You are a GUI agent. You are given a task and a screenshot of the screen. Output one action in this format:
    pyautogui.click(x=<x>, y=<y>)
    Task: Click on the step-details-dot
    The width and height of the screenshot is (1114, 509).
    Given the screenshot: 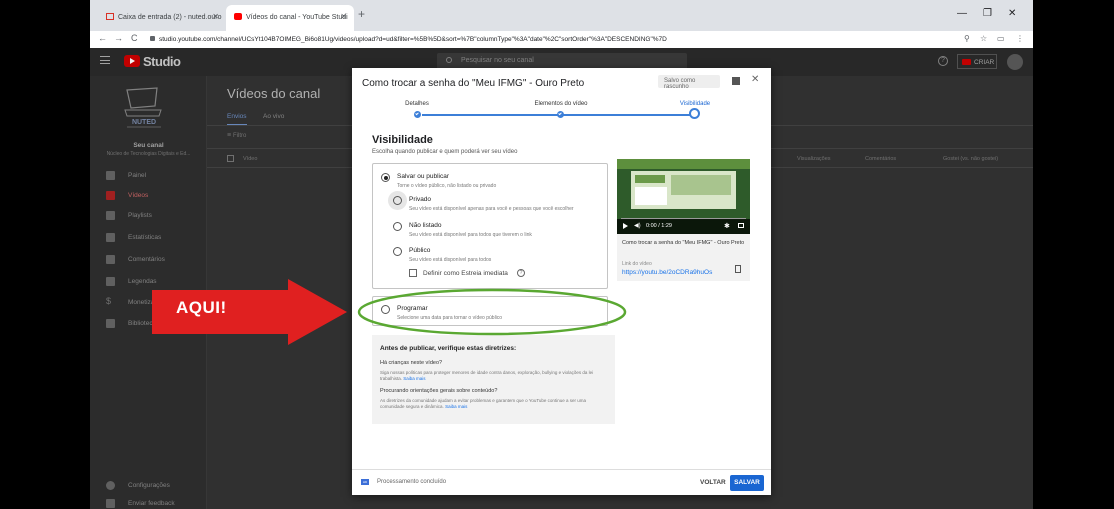 What is the action you would take?
    pyautogui.click(x=417, y=114)
    